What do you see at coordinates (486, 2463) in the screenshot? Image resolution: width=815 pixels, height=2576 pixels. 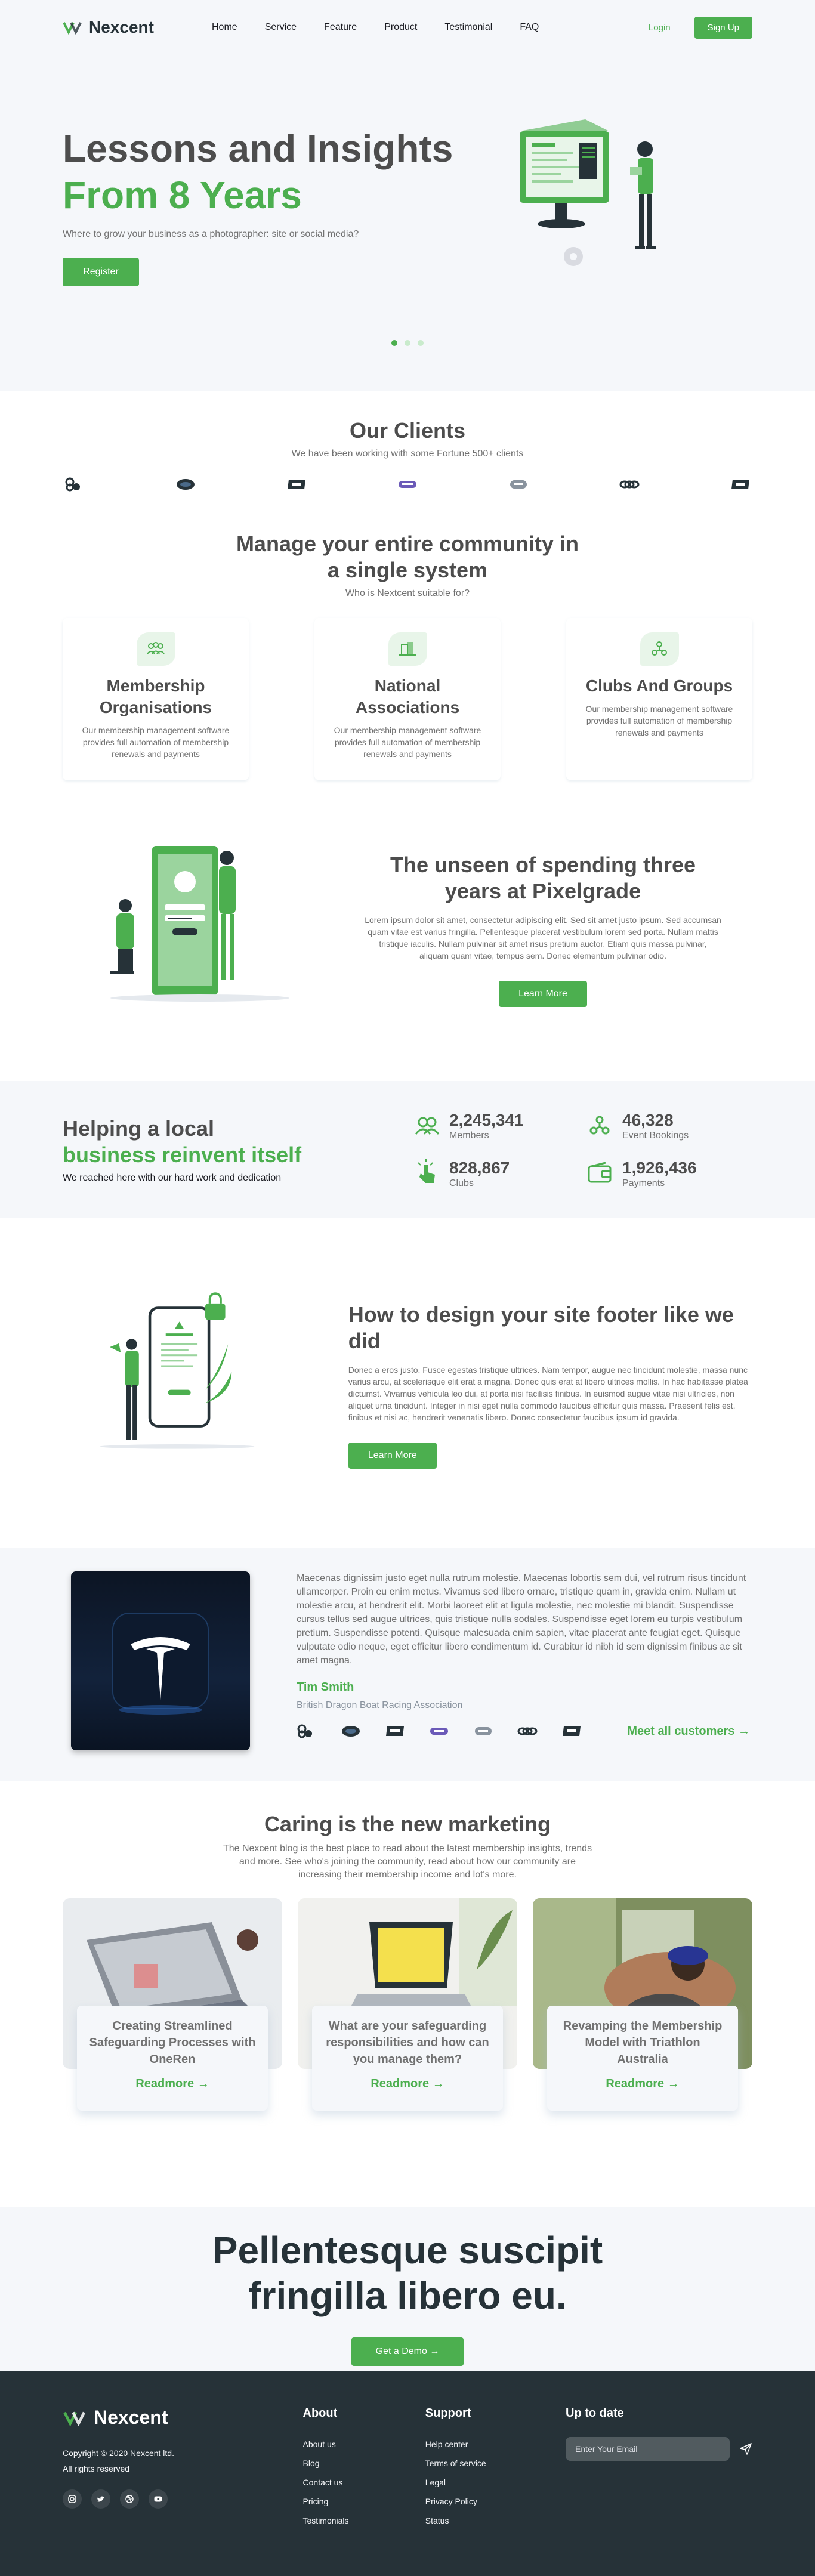 I see `footer-link-terms: Terms of service` at bounding box center [486, 2463].